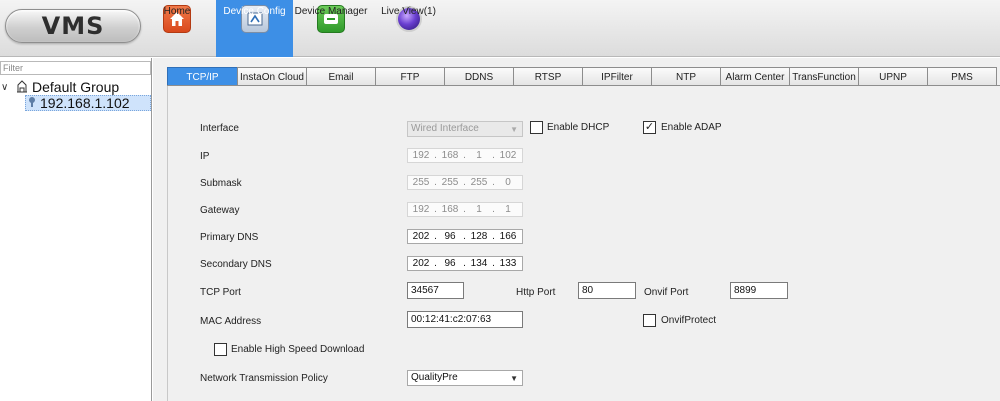 Image resolution: width=1000 pixels, height=401 pixels. I want to click on check-icon: ✓, so click(649, 127).